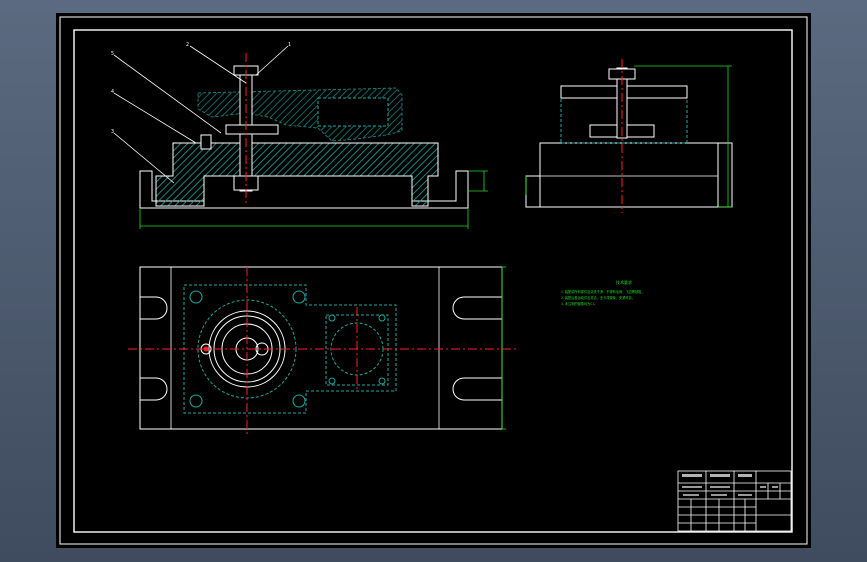 The height and width of the screenshot is (562, 867). I want to click on title-block-fill-marks, so click(730, 485).